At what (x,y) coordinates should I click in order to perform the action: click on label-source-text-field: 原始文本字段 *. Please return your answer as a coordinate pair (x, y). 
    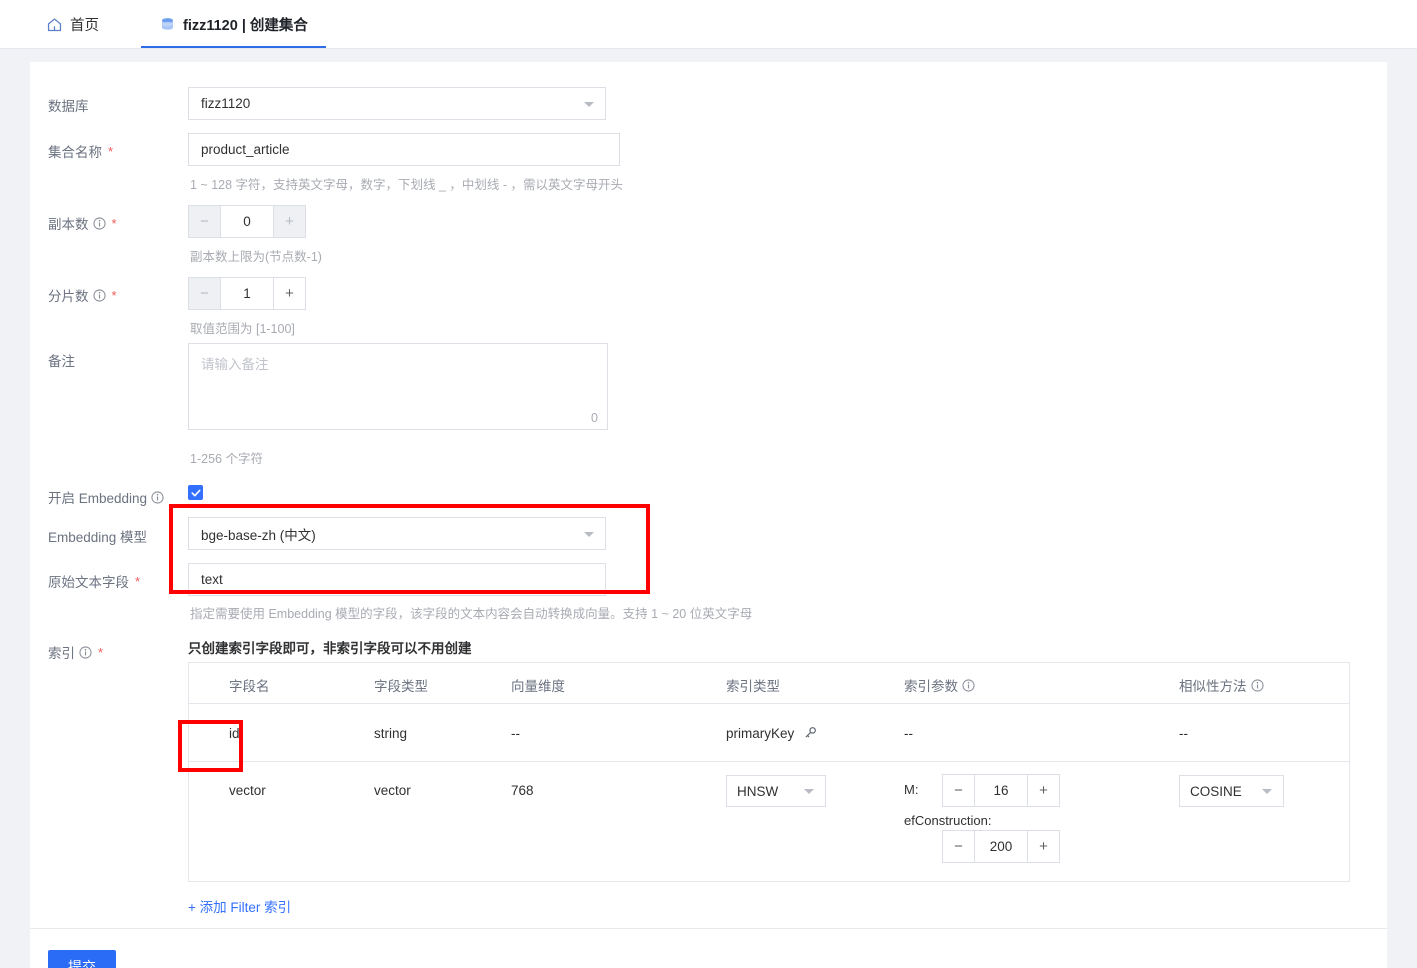
    Looking at the image, I should click on (94, 582).